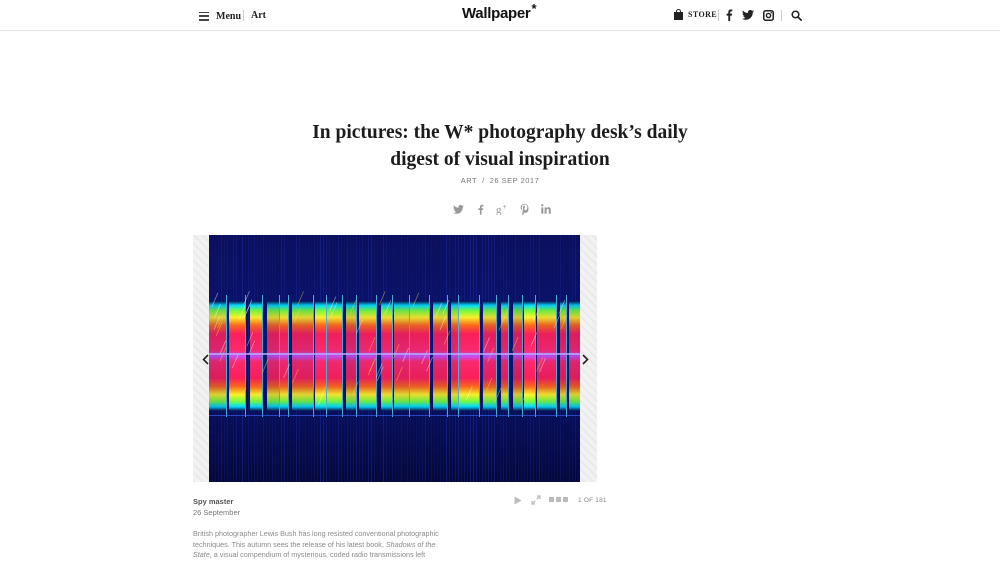  Describe the element at coordinates (228, 16) in the screenshot. I see `menu-label: Menu` at that location.